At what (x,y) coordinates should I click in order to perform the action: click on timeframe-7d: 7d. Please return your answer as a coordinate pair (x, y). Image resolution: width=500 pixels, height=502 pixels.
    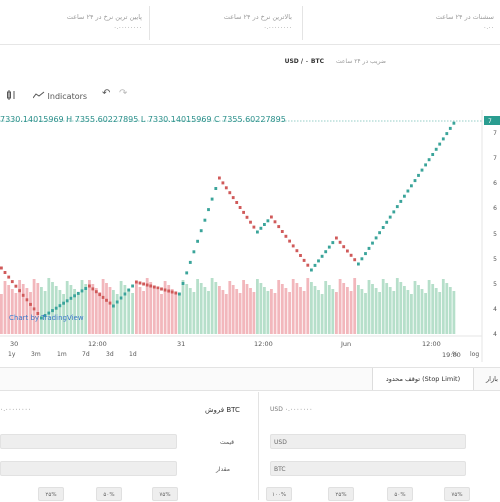
    Looking at the image, I should click on (86, 354).